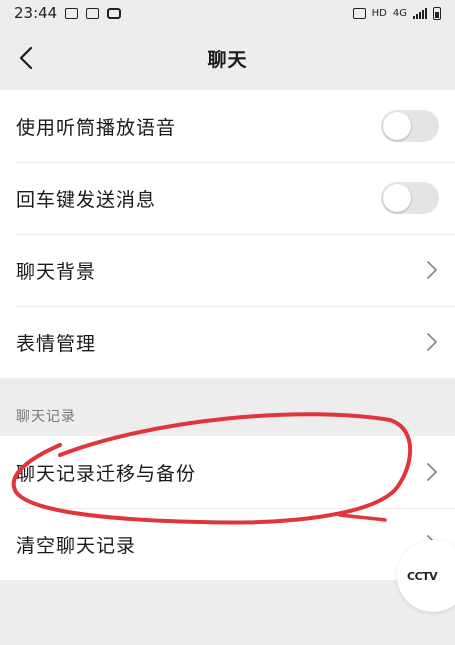 This screenshot has width=455, height=645. I want to click on status-left: 23:44, so click(68, 13).